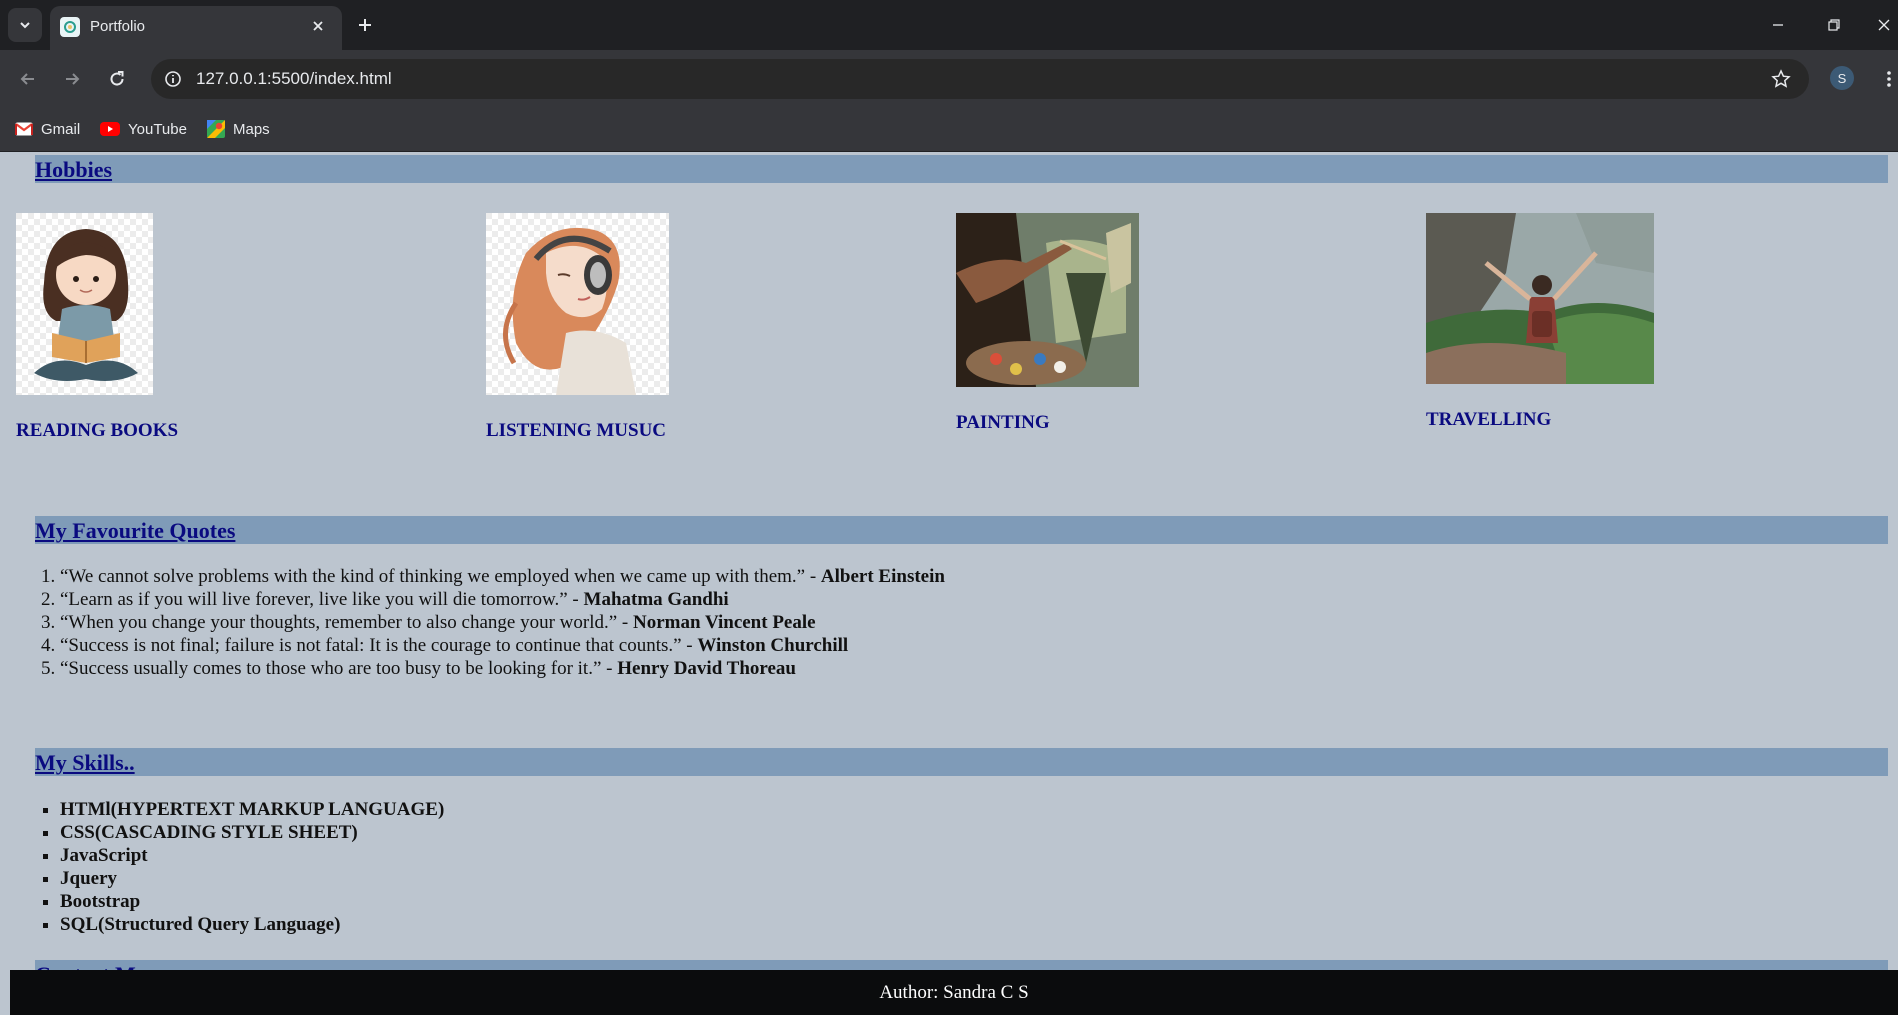 Image resolution: width=1898 pixels, height=1015 pixels. What do you see at coordinates (135, 531) in the screenshot?
I see `quotes-heading: My Favourite Quotes` at bounding box center [135, 531].